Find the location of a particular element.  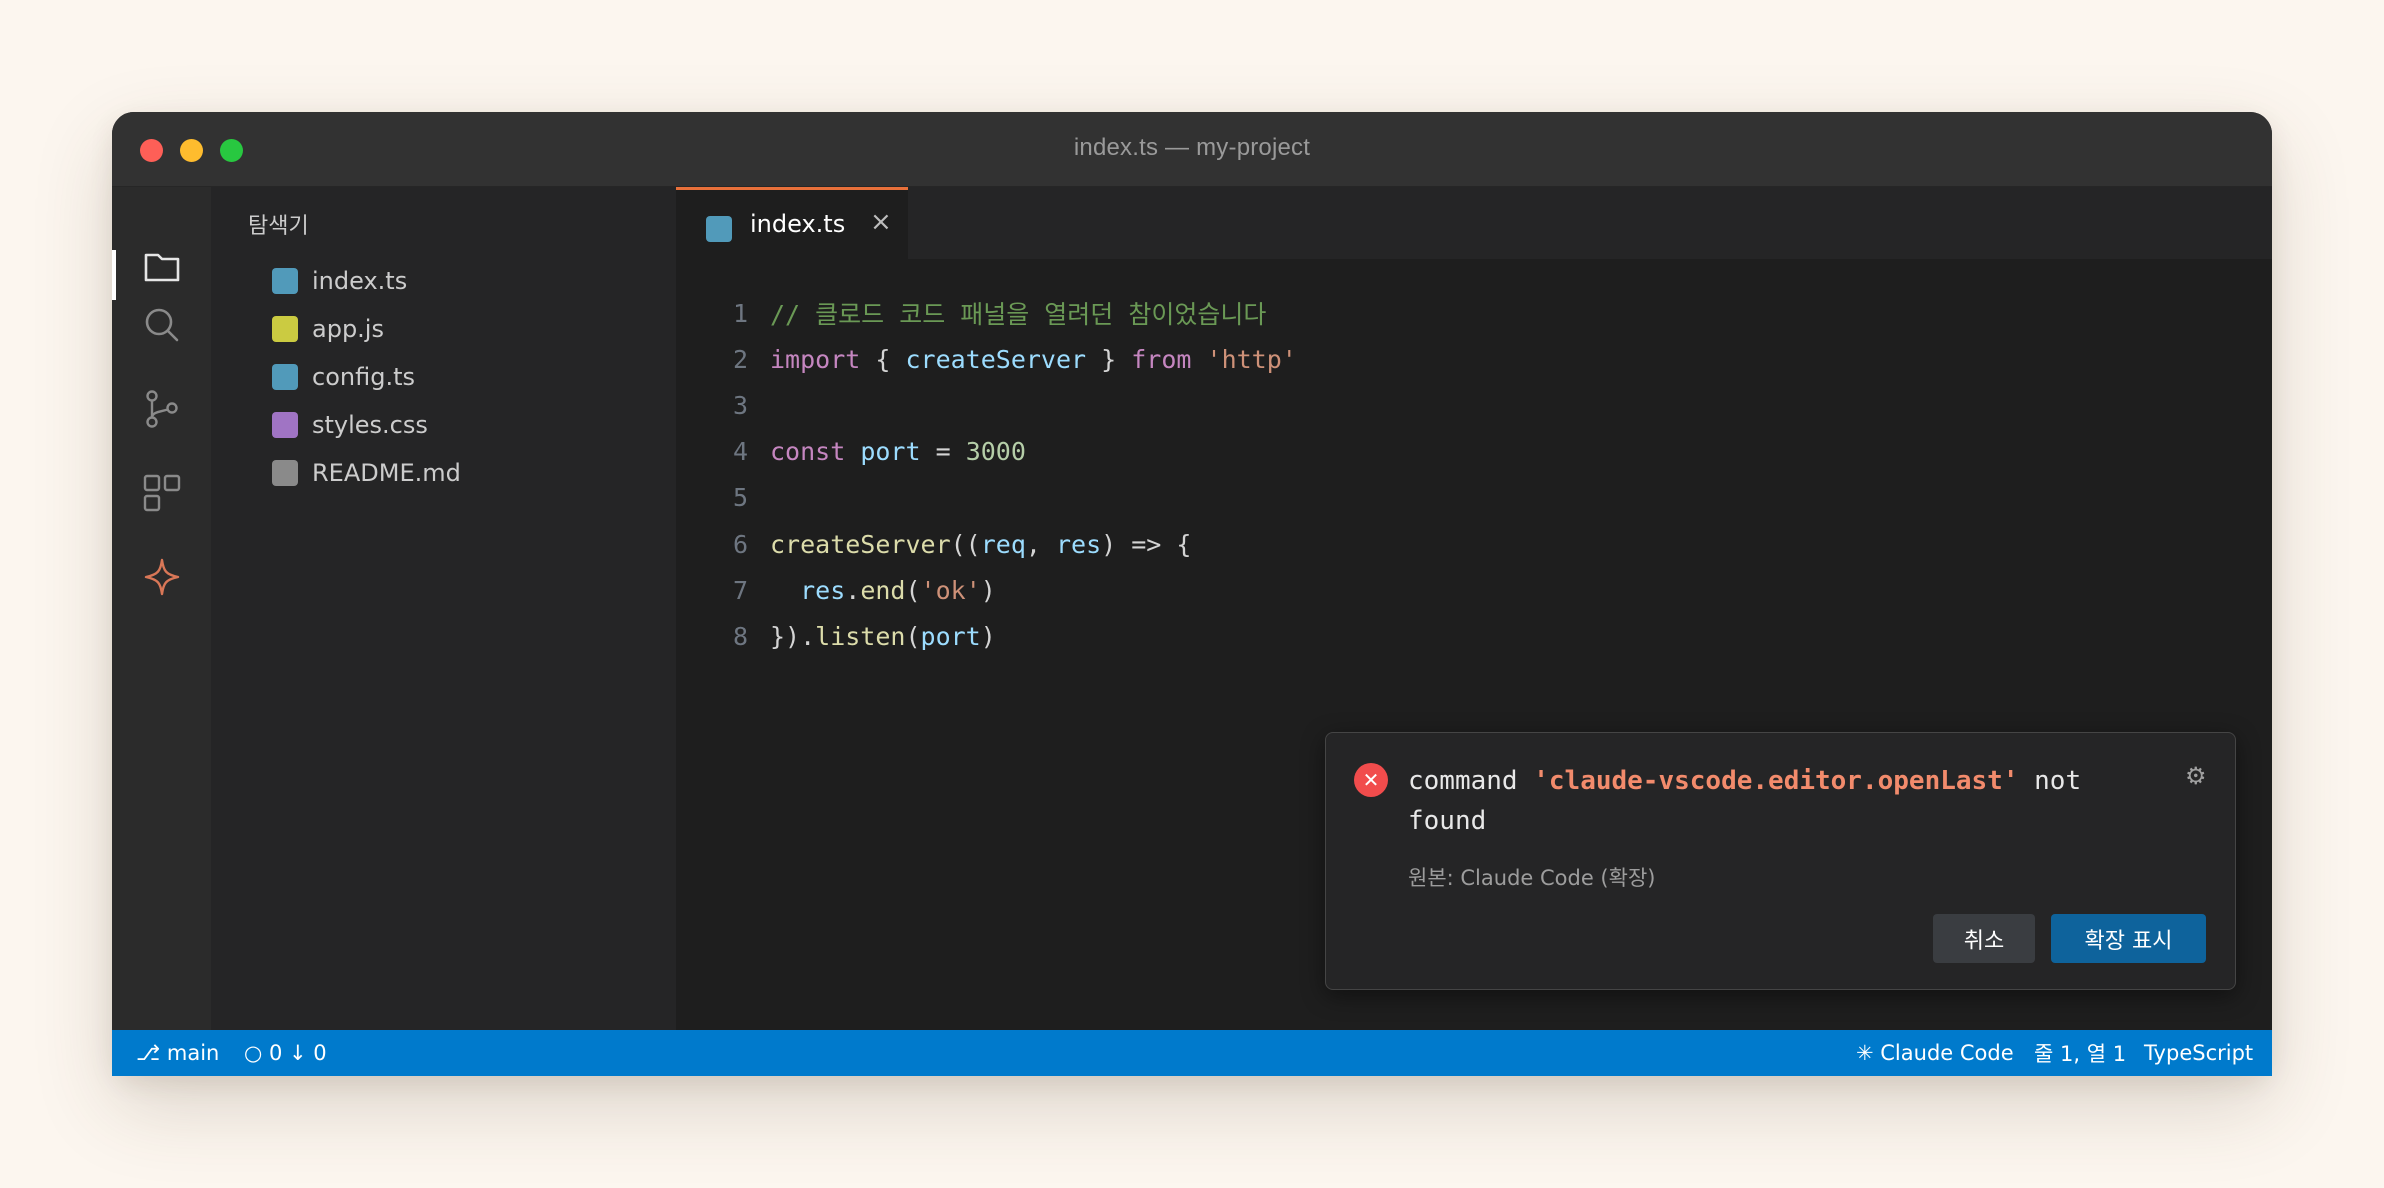

code-line: 6 createServer((req, res) => { is located at coordinates (1176, 544).